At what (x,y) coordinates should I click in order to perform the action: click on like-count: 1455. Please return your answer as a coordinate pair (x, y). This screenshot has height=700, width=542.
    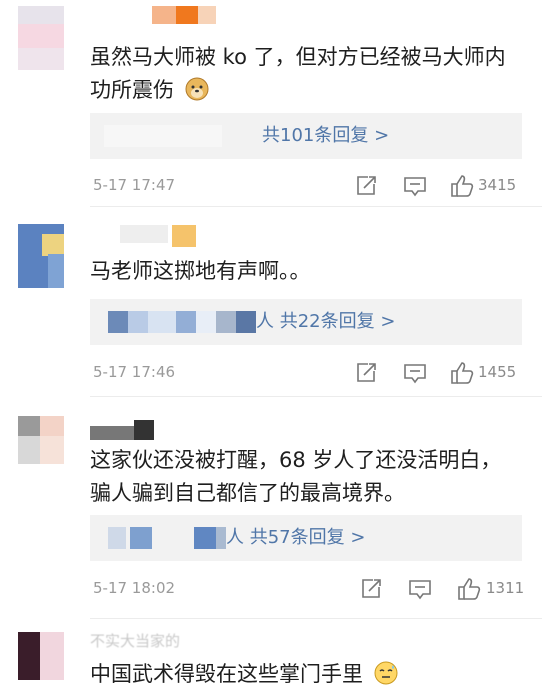
    Looking at the image, I should click on (497, 372).